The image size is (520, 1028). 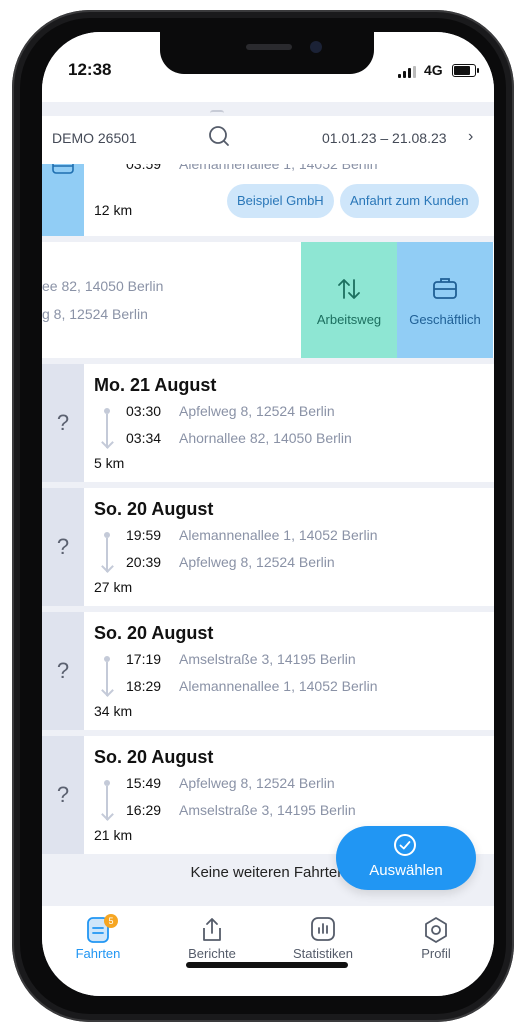 What do you see at coordinates (409, 201) in the screenshot?
I see `tag-purpose: Anfahrt zum Kunden` at bounding box center [409, 201].